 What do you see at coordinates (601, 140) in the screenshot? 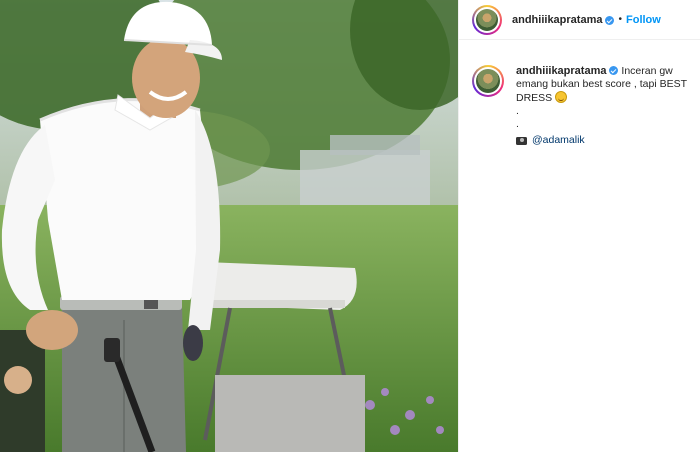
I see `photo-credit: @adamalik` at bounding box center [601, 140].